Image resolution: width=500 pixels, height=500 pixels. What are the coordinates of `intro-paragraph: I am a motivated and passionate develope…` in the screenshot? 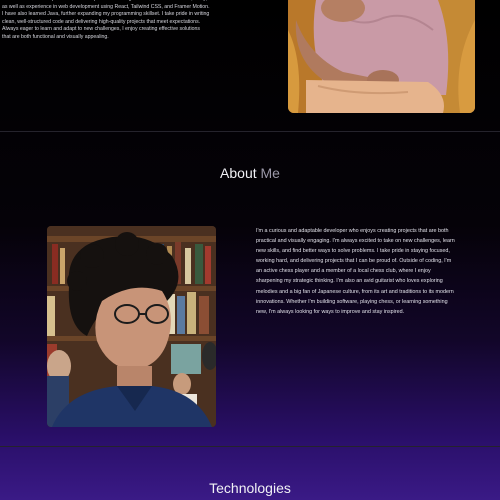 It's located at (106, 20).